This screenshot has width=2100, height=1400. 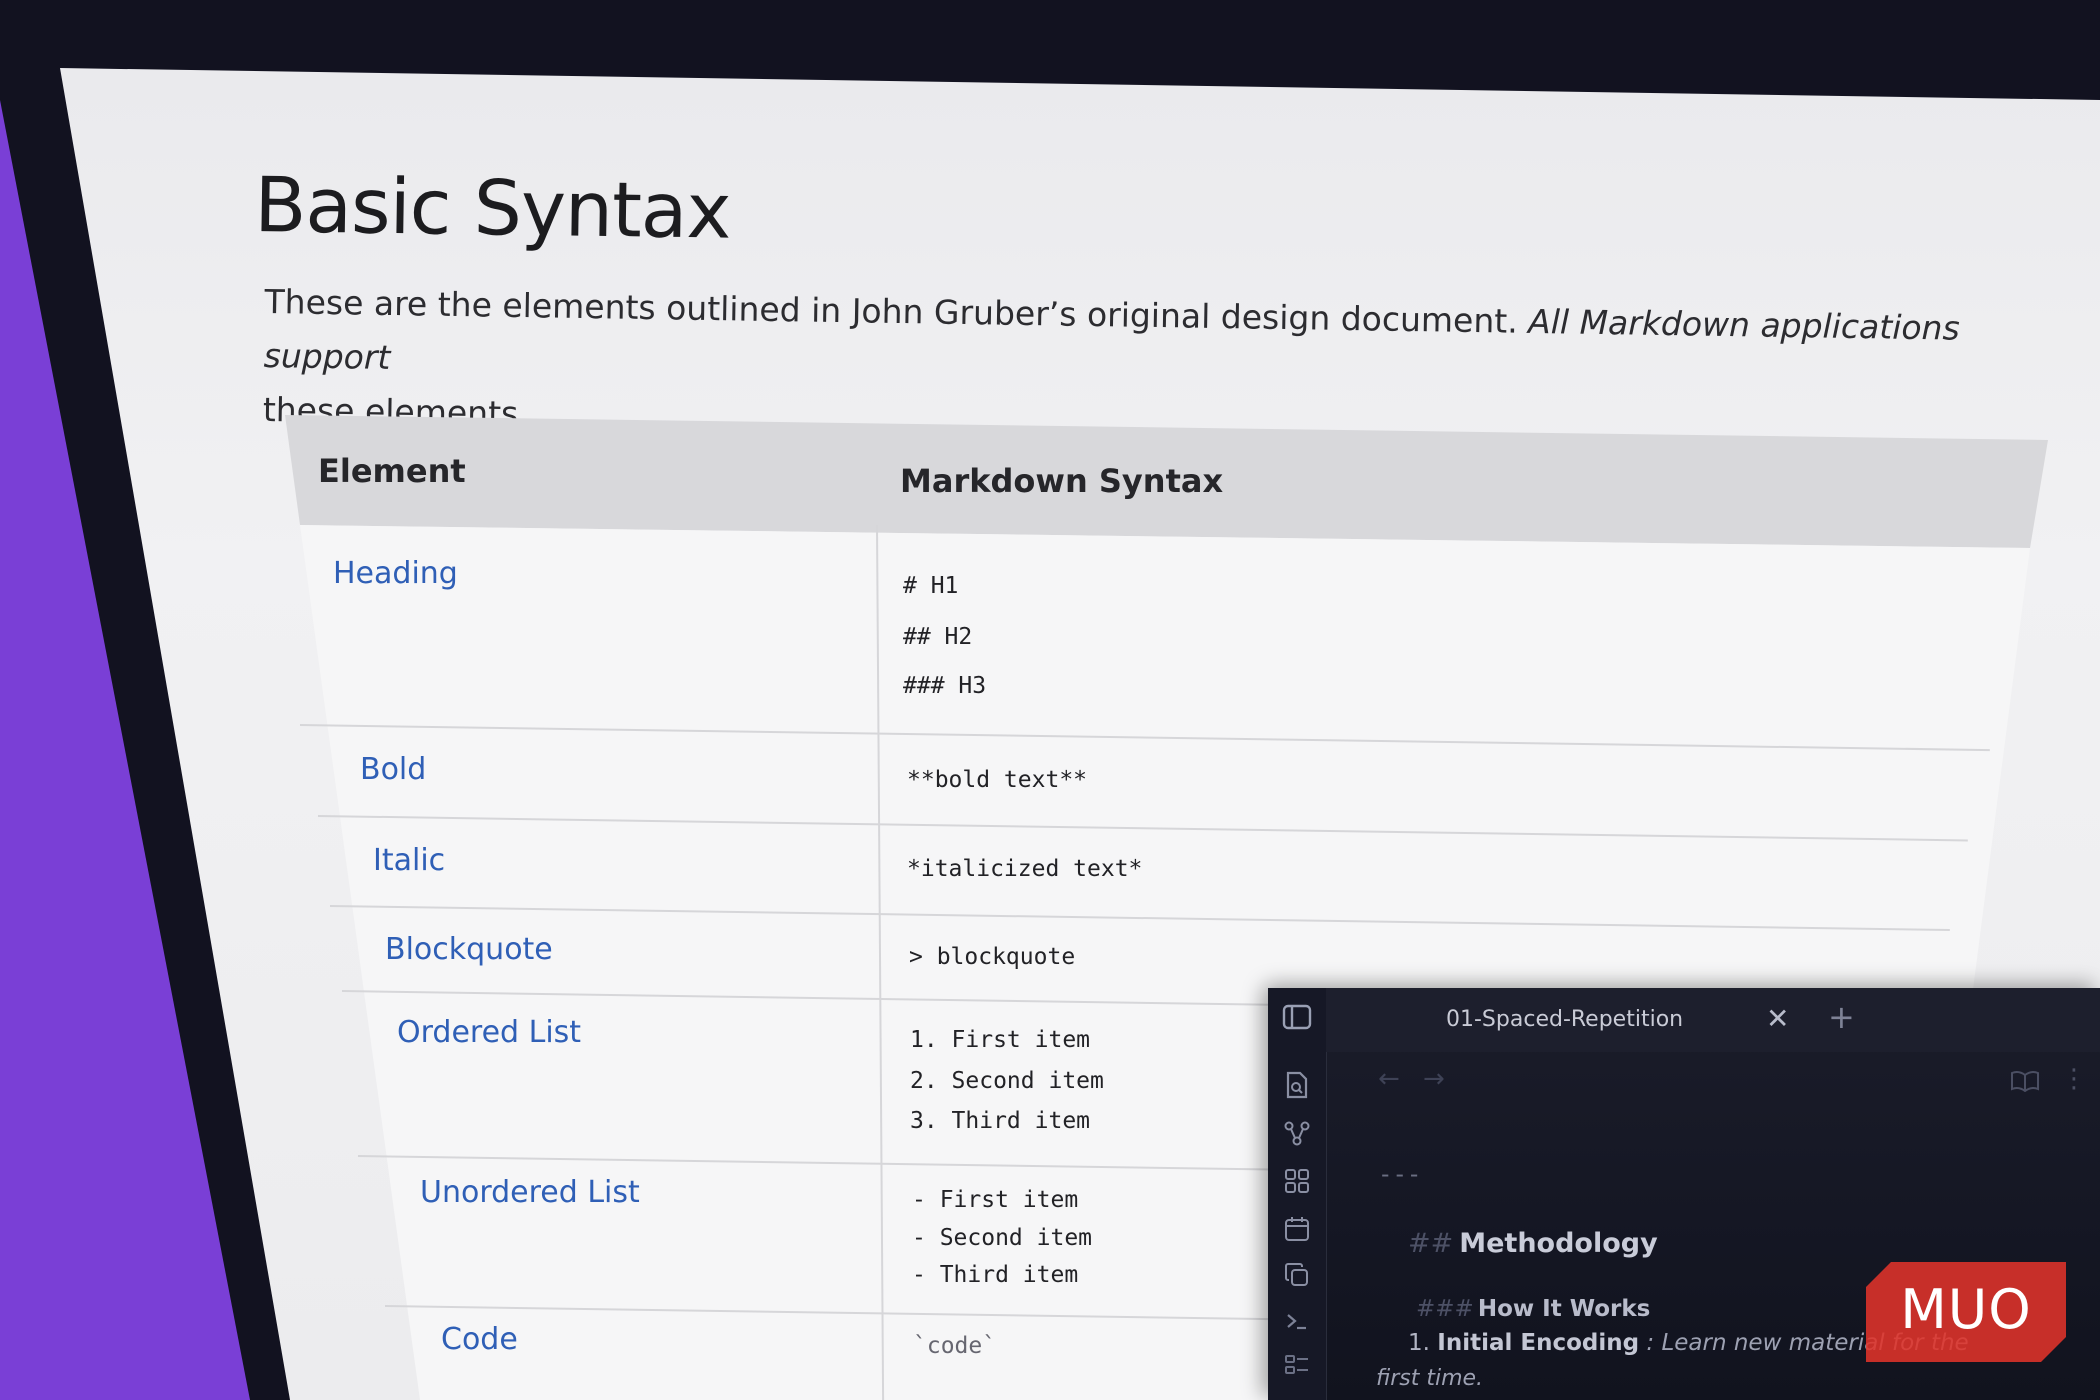 What do you see at coordinates (1000, 1040) in the screenshot?
I see `syntax-line: 1. First item` at bounding box center [1000, 1040].